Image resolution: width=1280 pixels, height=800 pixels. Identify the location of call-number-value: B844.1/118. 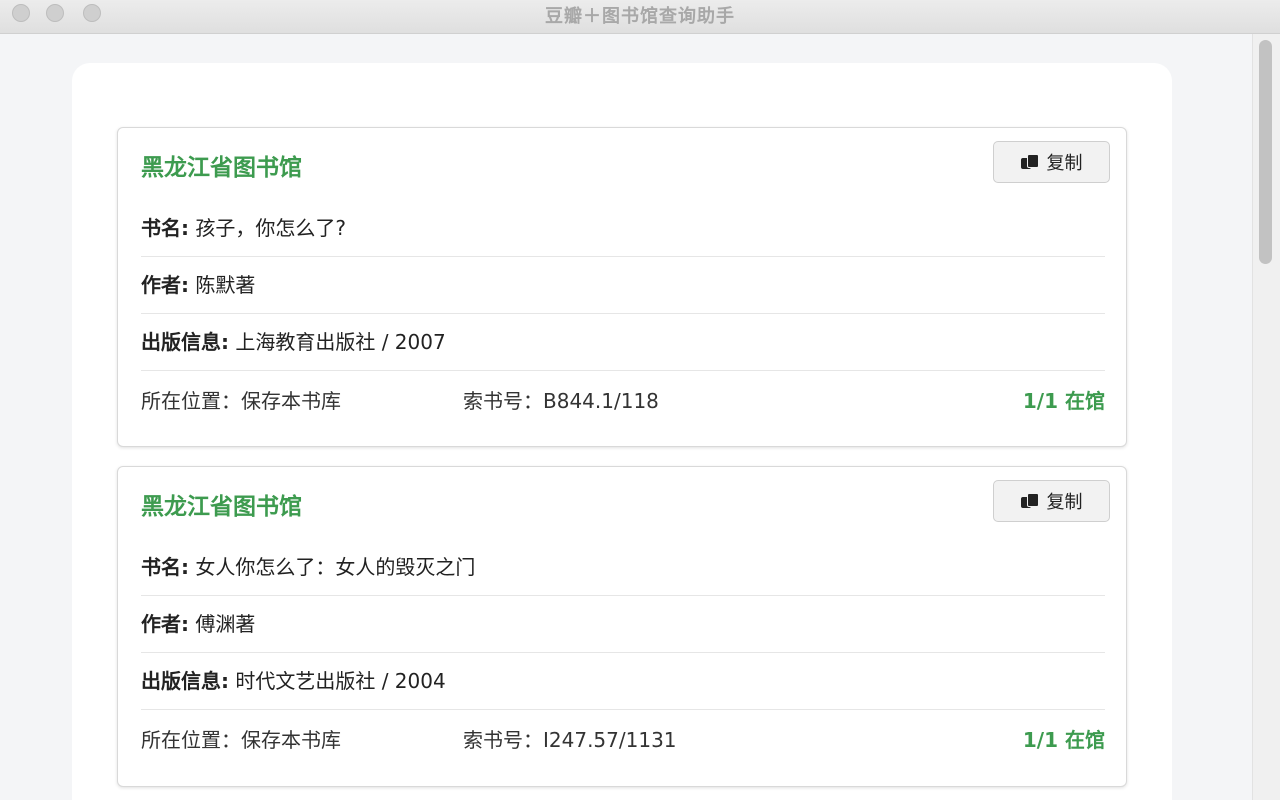
(601, 401).